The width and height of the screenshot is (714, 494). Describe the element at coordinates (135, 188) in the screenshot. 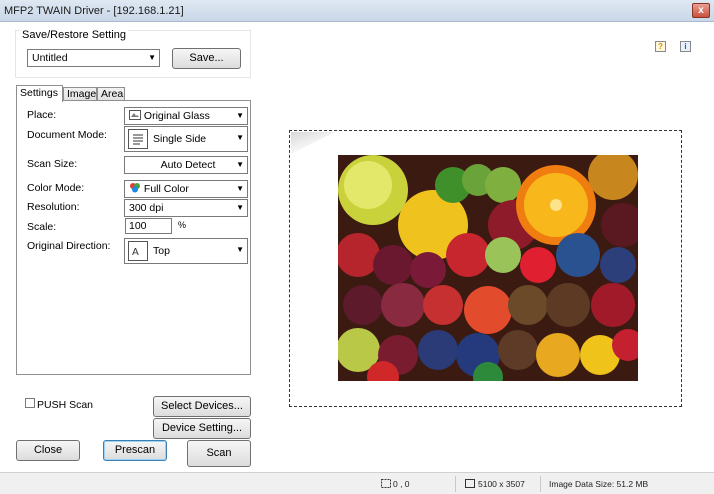

I see `full-color-icon` at that location.